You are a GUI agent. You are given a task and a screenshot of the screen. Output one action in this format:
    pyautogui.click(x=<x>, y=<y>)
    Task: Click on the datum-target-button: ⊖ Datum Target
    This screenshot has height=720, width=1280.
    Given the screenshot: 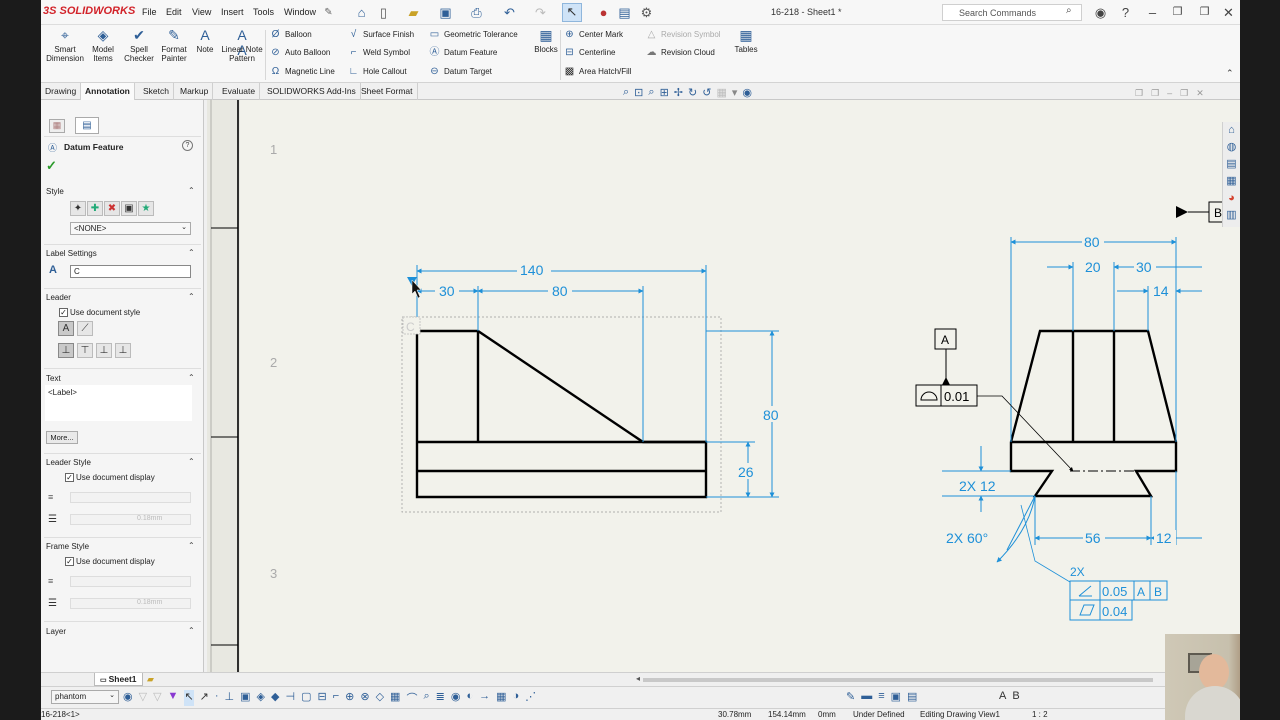 What is the action you would take?
    pyautogui.click(x=460, y=72)
    